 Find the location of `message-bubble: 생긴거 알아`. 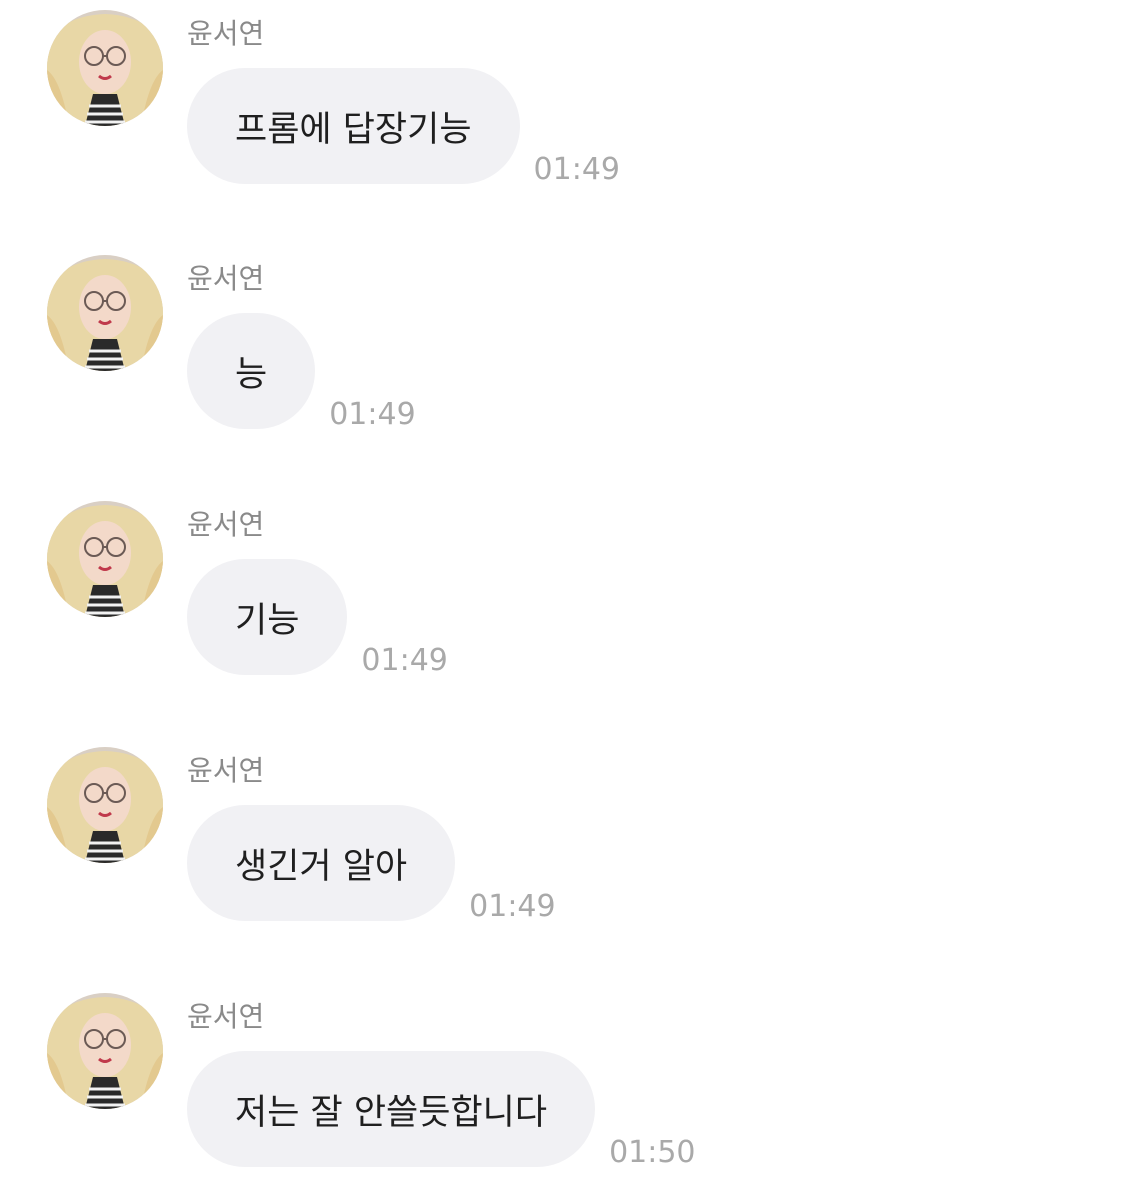

message-bubble: 생긴거 알아 is located at coordinates (321, 863).